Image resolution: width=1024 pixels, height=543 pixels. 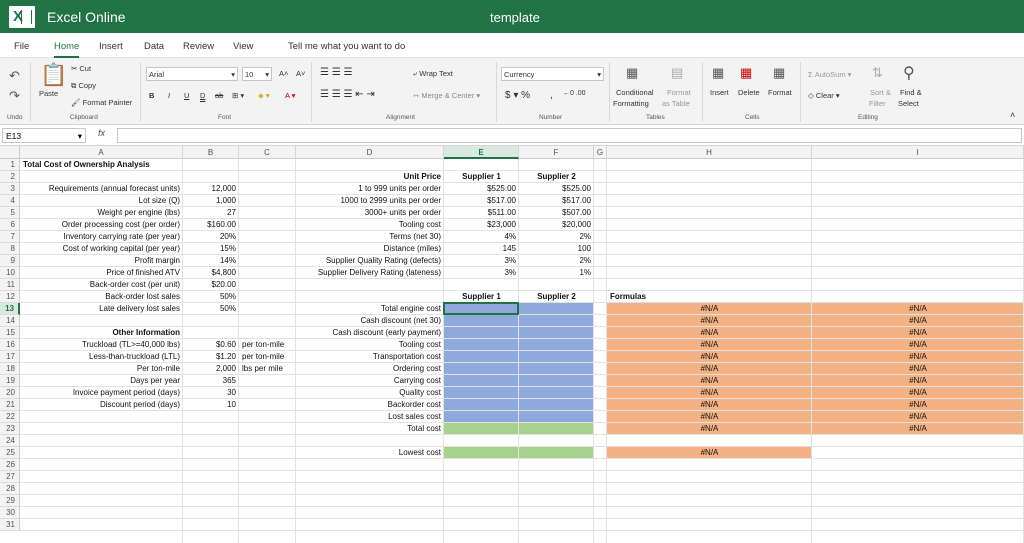 What do you see at coordinates (228, 249) in the screenshot?
I see `input-value: 15%` at bounding box center [228, 249].